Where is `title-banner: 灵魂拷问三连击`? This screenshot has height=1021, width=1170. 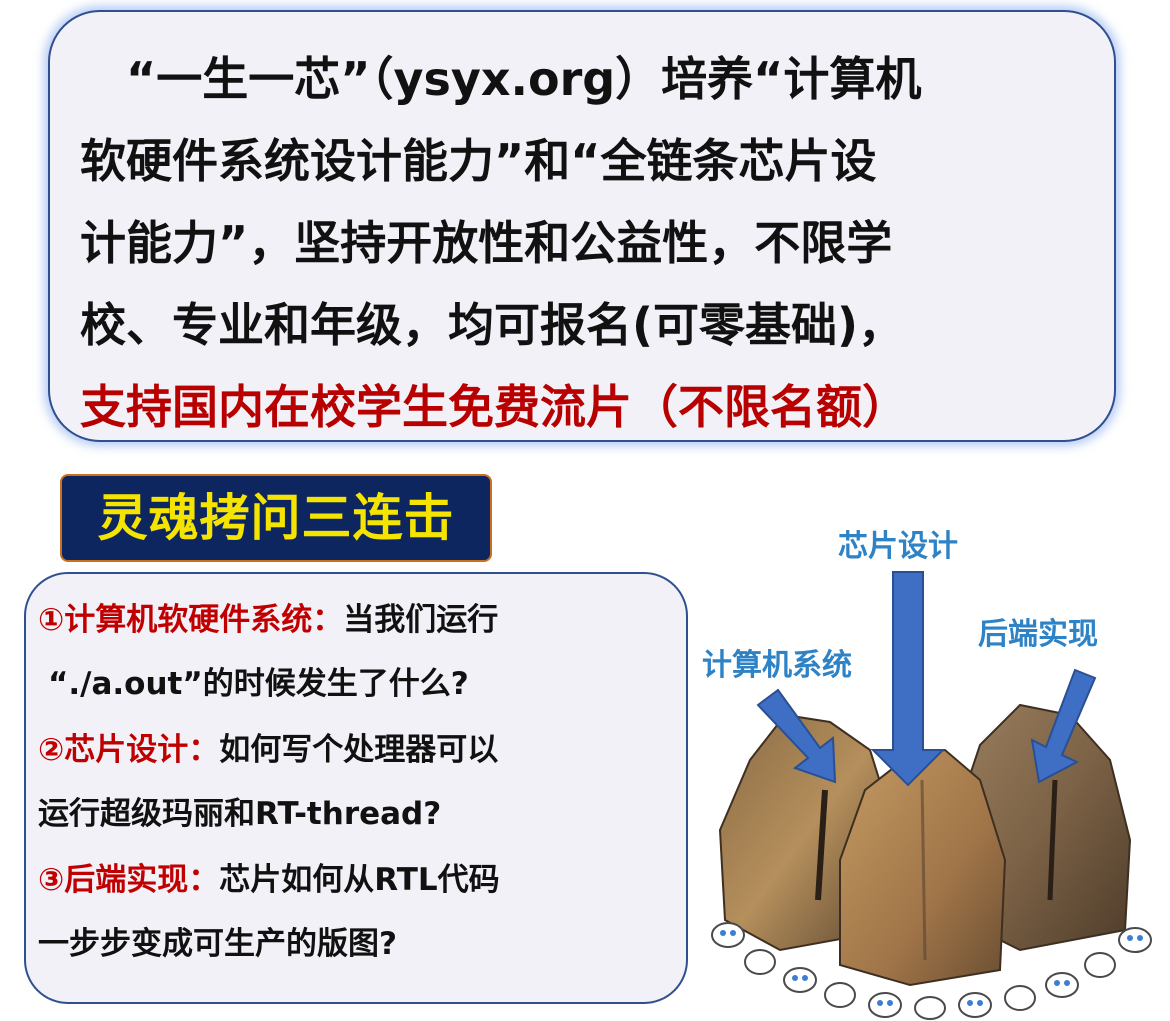
title-banner: 灵魂拷问三连击 is located at coordinates (276, 518).